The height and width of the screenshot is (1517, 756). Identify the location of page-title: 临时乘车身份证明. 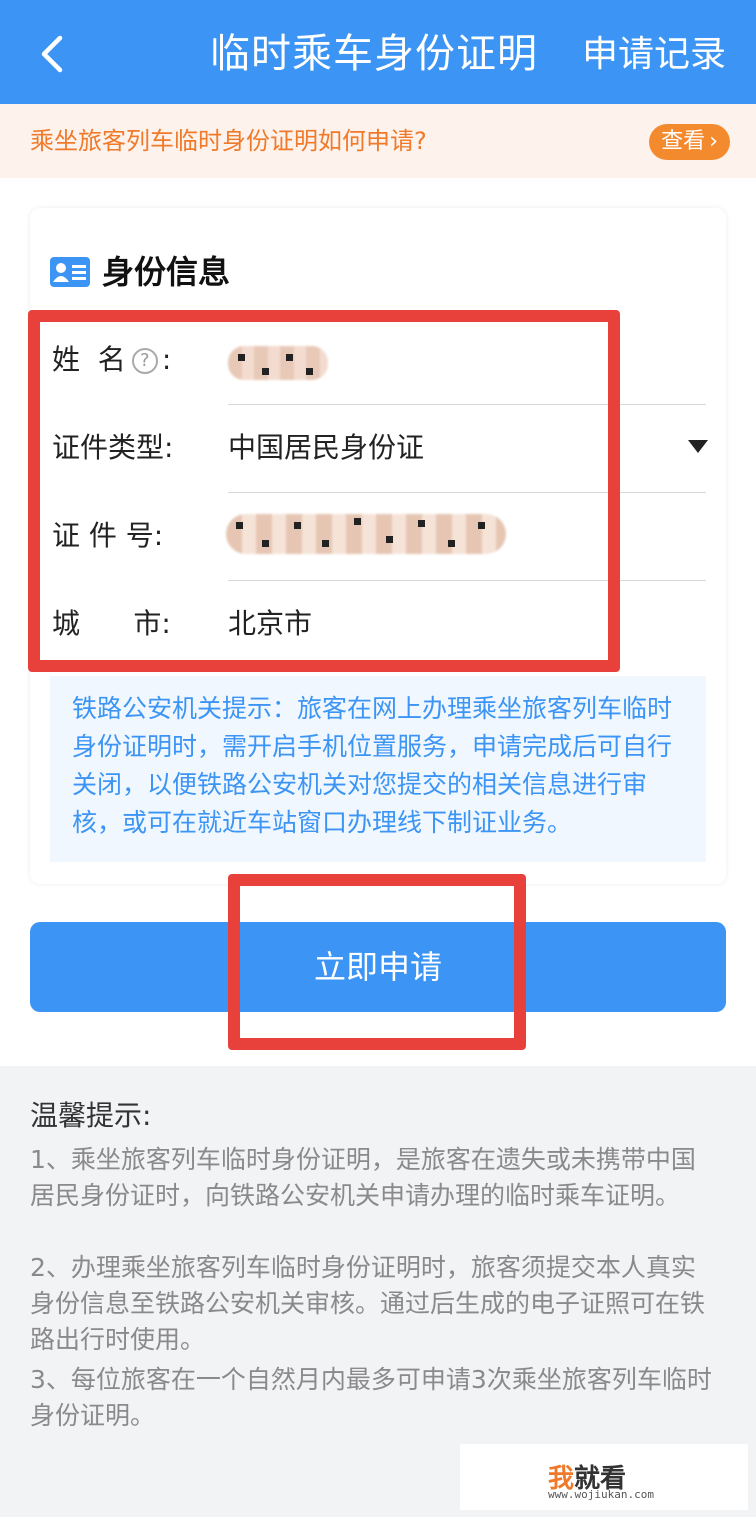
(374, 54).